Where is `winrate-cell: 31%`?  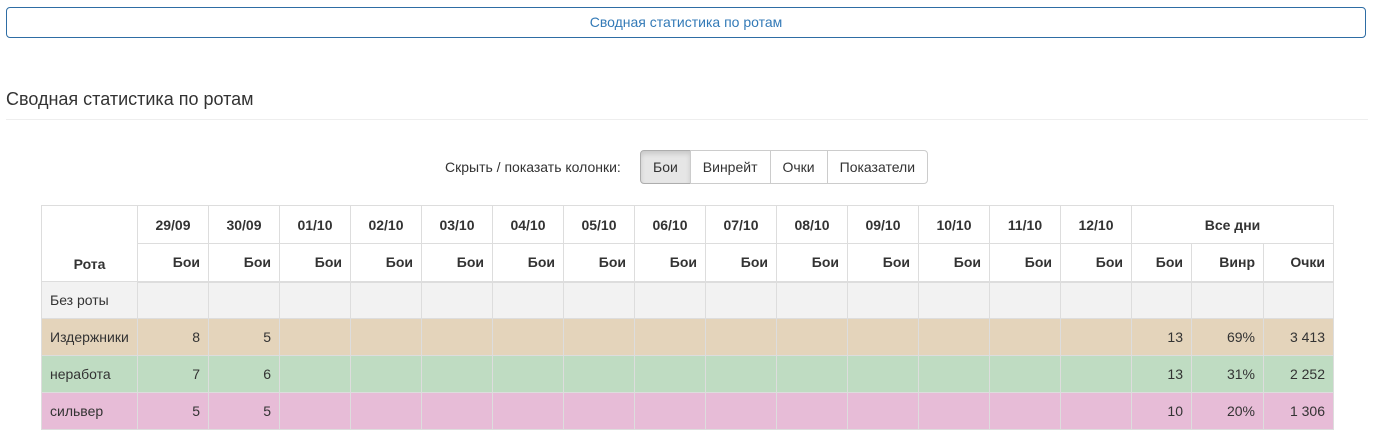
winrate-cell: 31% is located at coordinates (1227, 374).